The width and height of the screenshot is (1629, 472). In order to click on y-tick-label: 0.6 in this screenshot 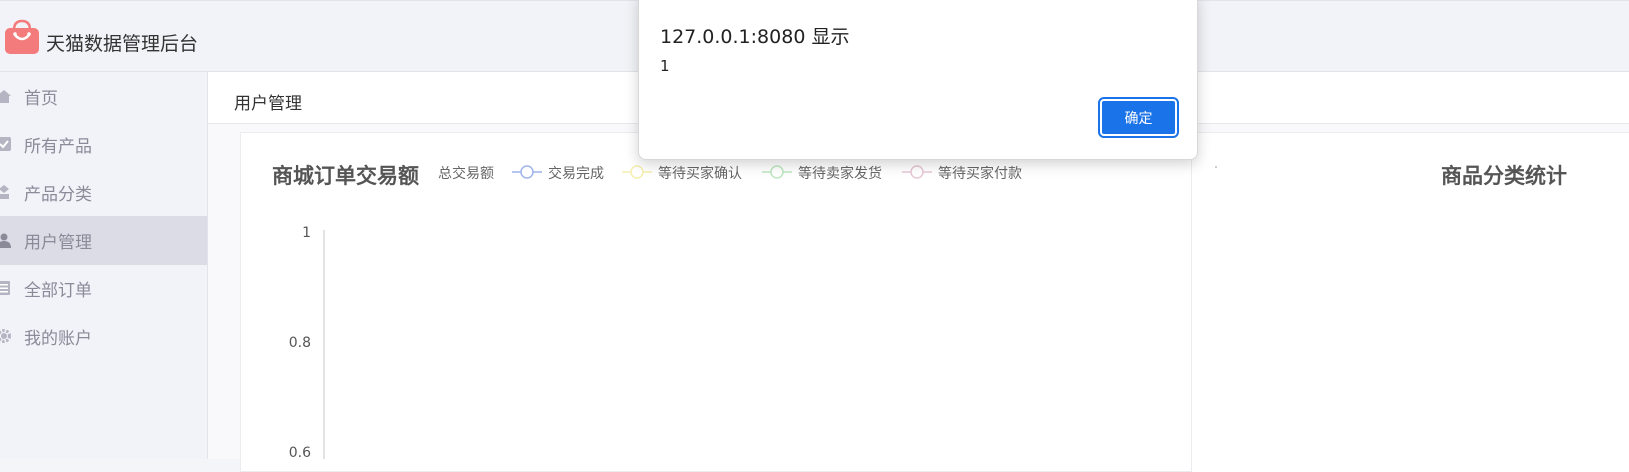, I will do `click(300, 452)`.